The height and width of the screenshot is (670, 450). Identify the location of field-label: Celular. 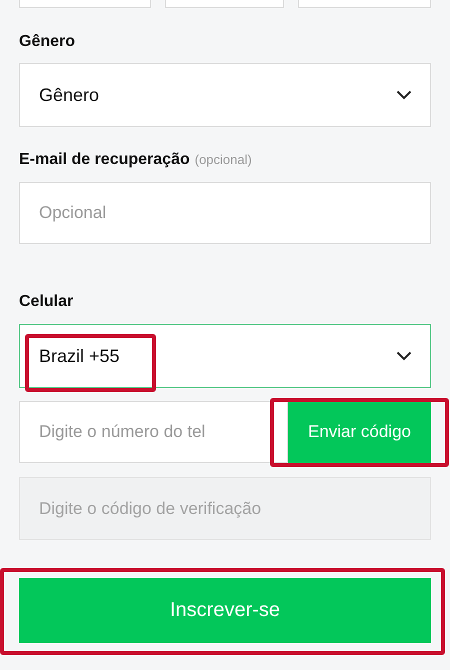
(46, 302).